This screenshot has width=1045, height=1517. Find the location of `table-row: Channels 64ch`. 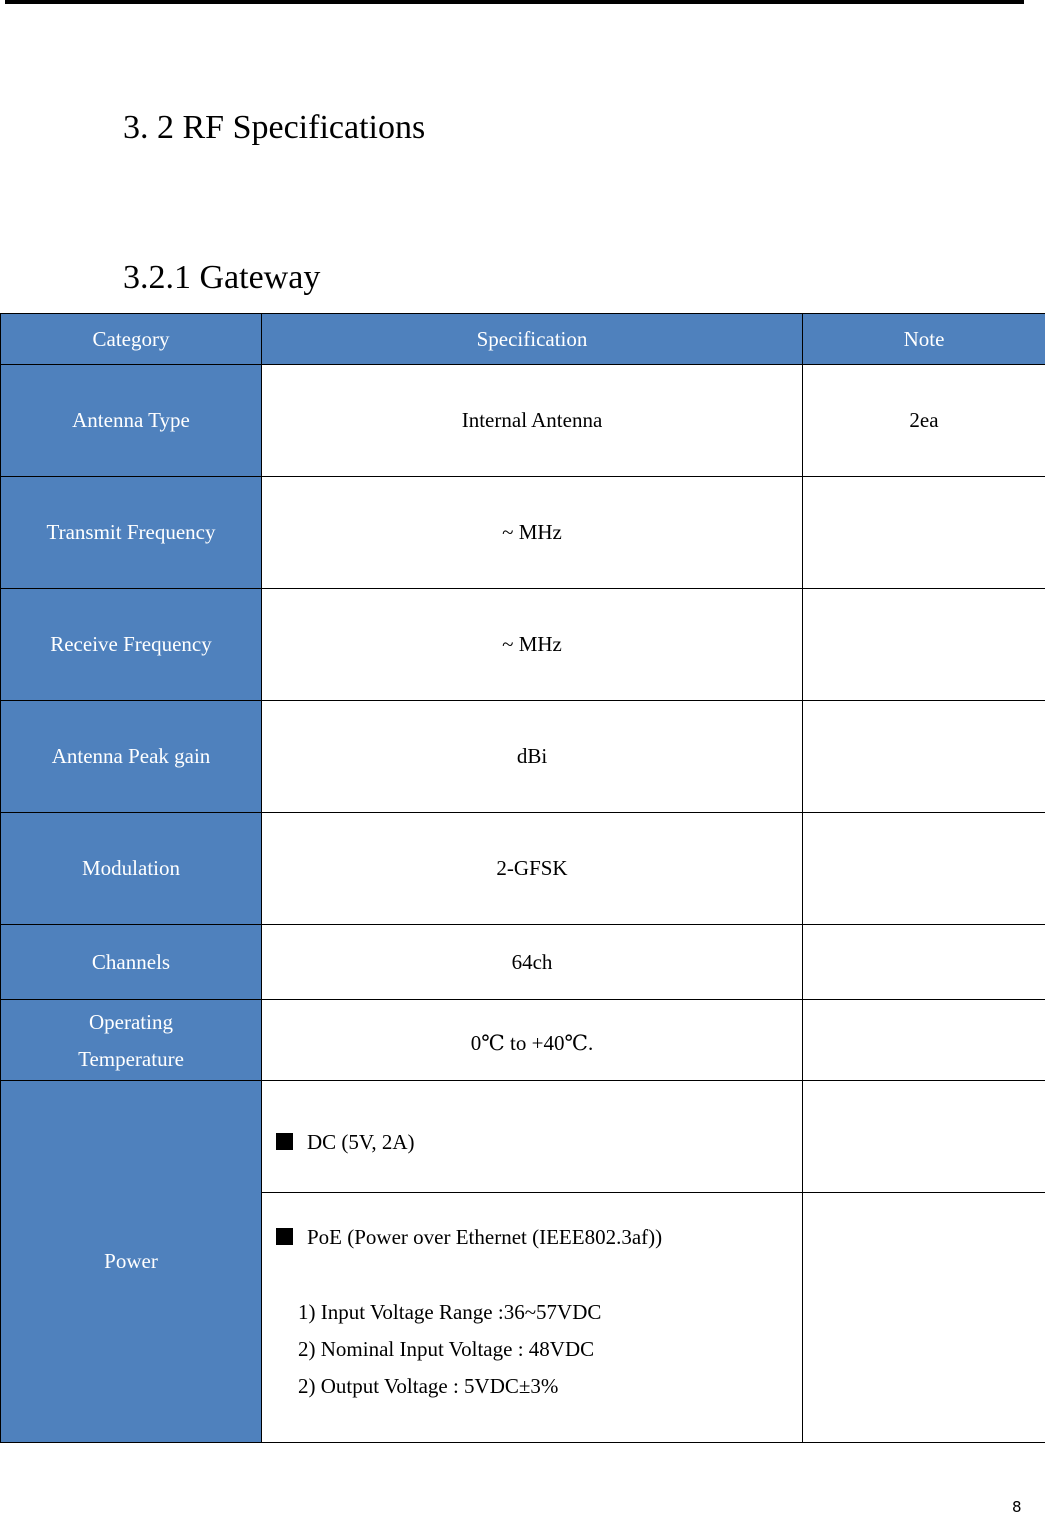

table-row: Channels 64ch is located at coordinates (522, 962).